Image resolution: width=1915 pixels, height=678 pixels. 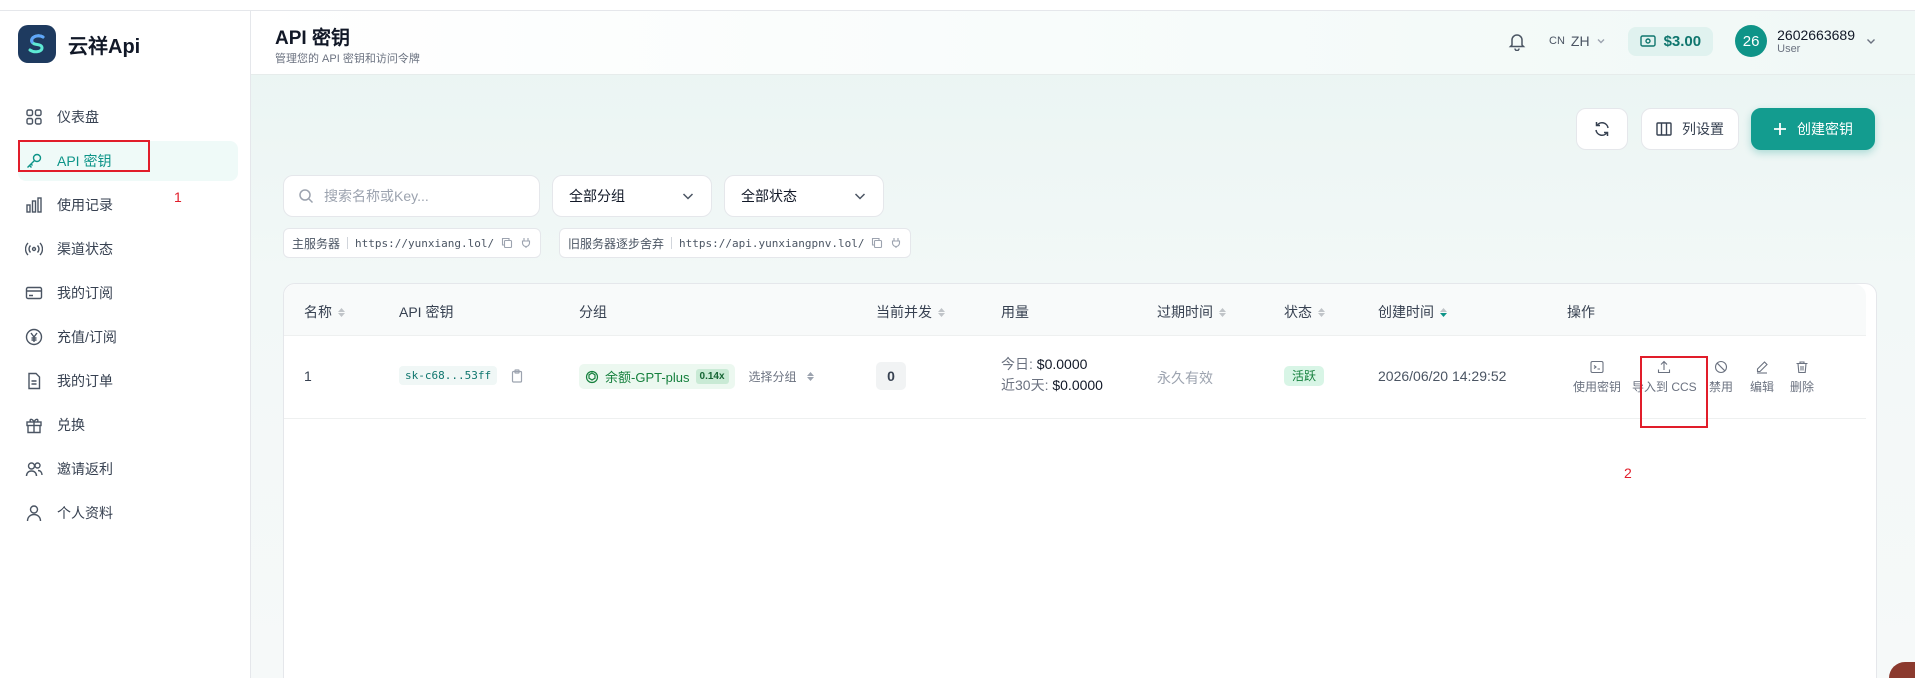 What do you see at coordinates (78, 117) in the screenshot?
I see `sidebar-item-label: 仪表盘` at bounding box center [78, 117].